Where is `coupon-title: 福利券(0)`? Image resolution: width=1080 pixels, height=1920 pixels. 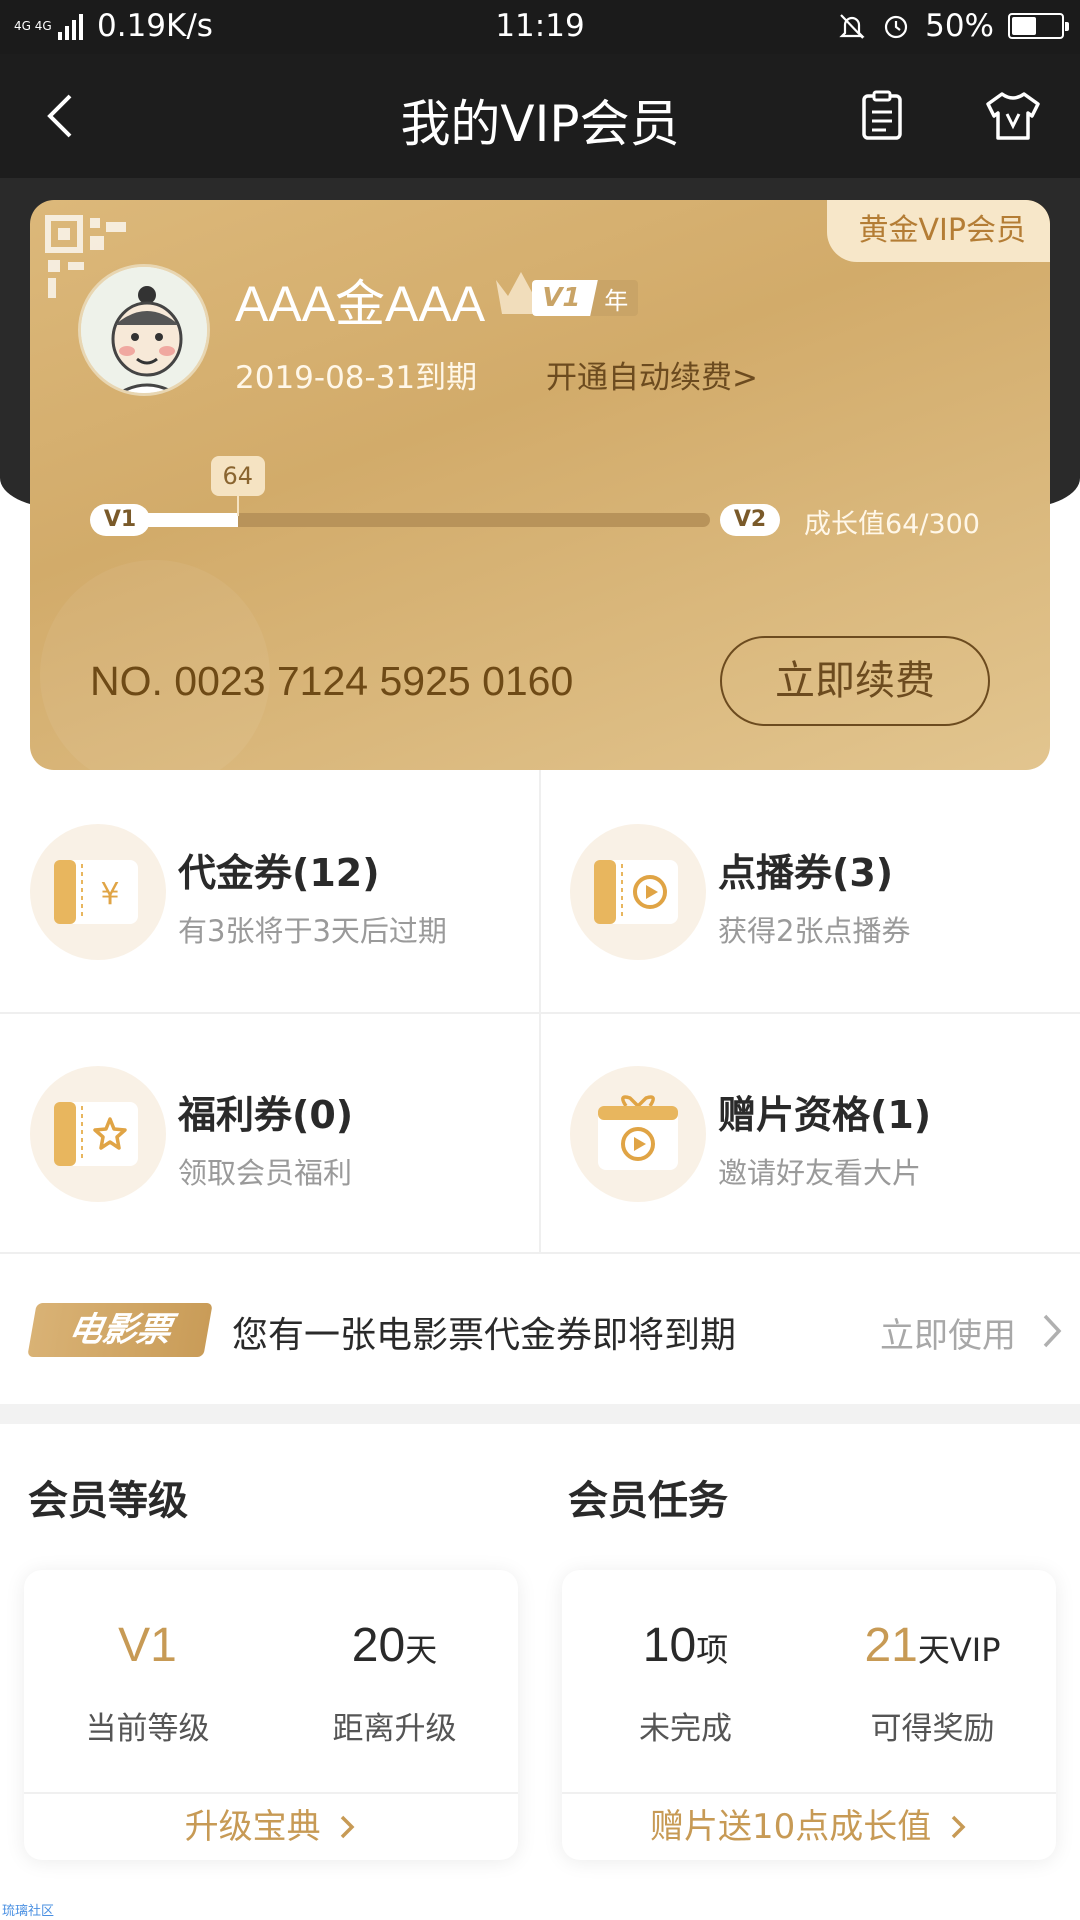 coupon-title: 福利券(0) is located at coordinates (266, 1115).